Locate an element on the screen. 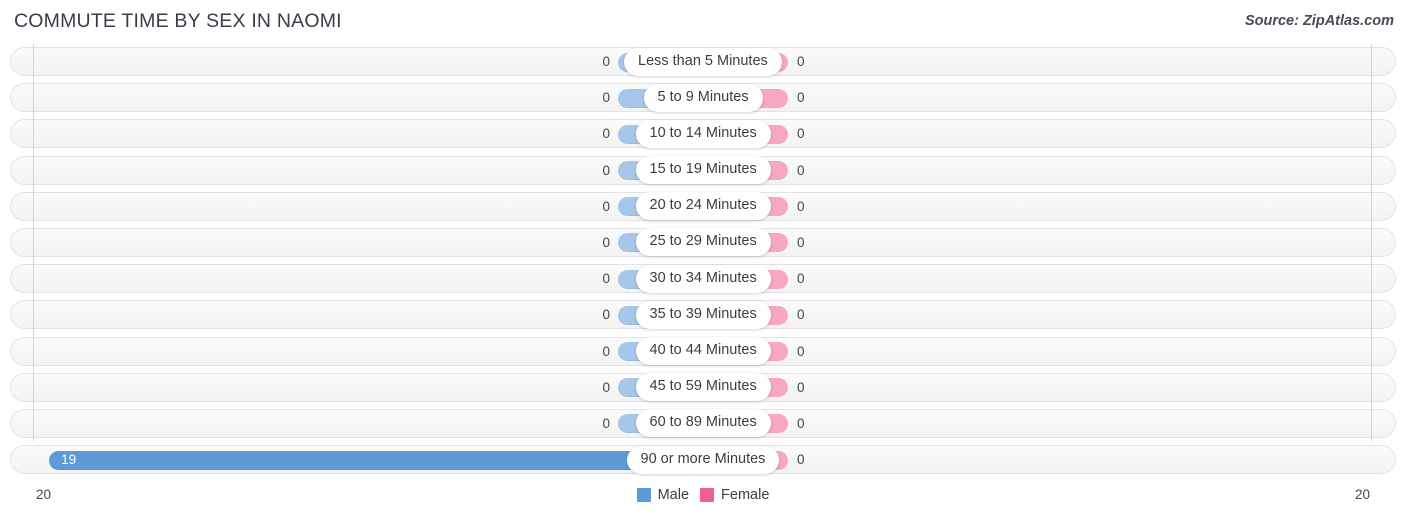 This screenshot has width=1406, height=522. bar-value-male: 19 is located at coordinates (69, 460).